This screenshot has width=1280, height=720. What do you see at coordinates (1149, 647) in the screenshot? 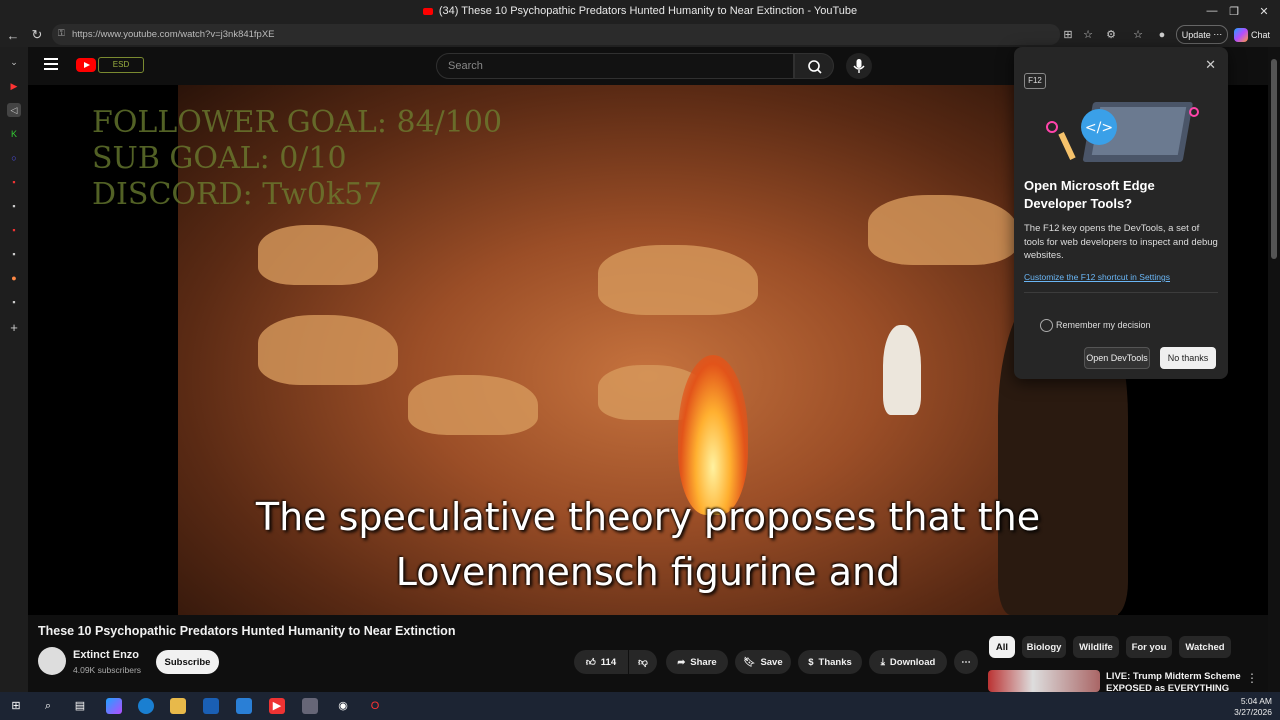
I see `chip-for-you: For you` at bounding box center [1149, 647].